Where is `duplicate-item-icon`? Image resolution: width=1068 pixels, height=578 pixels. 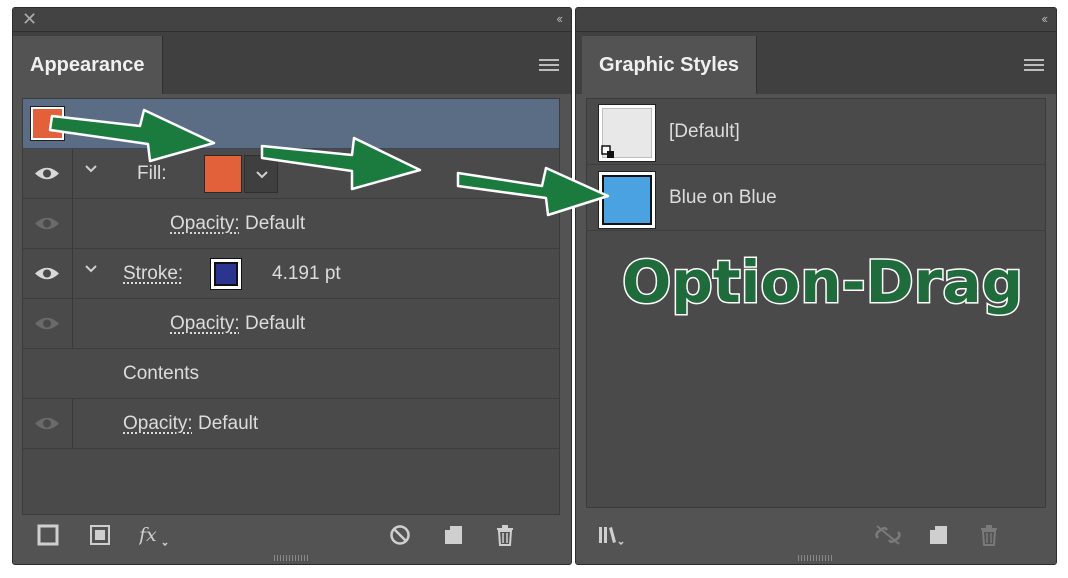 duplicate-item-icon is located at coordinates (453, 535).